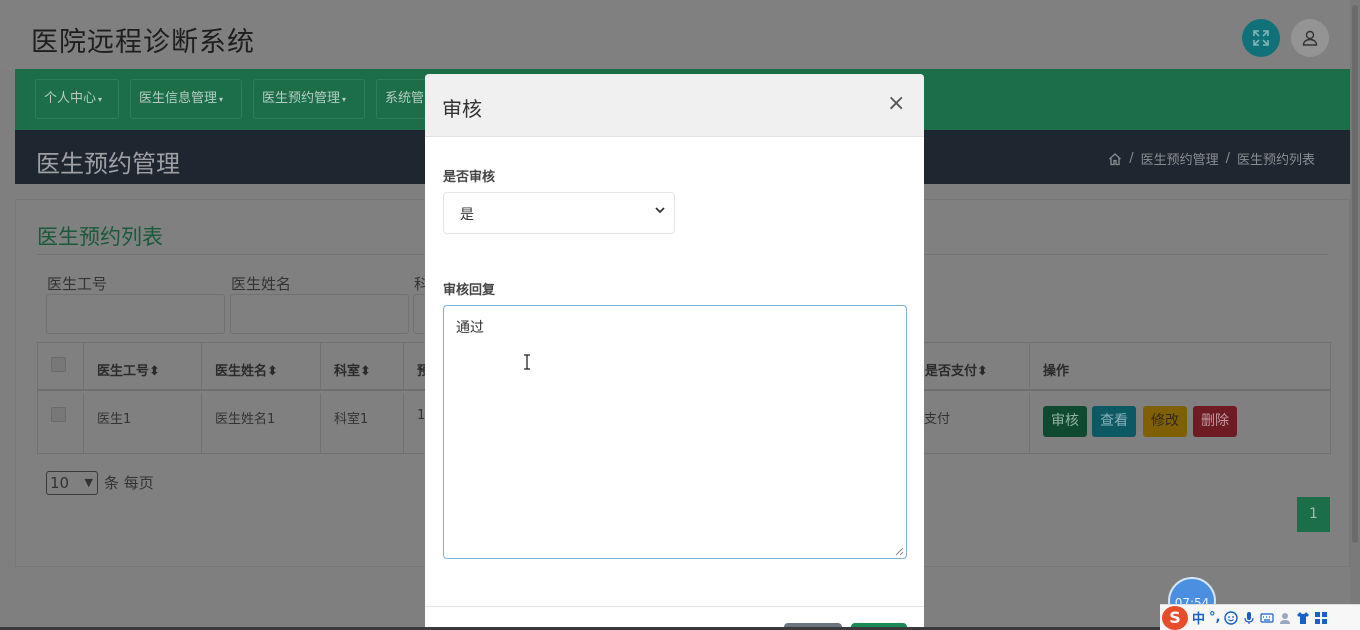  I want to click on delete-button: 删除, so click(1215, 421).